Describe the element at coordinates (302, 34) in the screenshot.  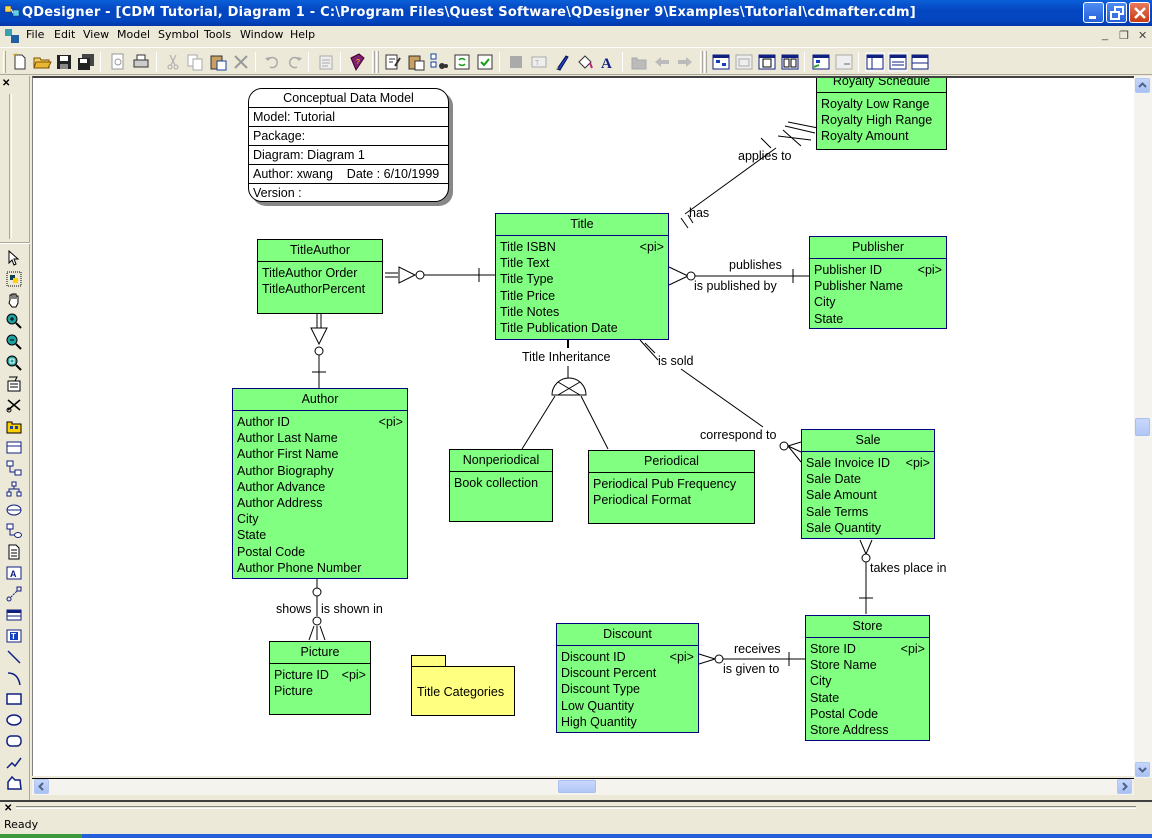
I see `menu-help: Help` at that location.